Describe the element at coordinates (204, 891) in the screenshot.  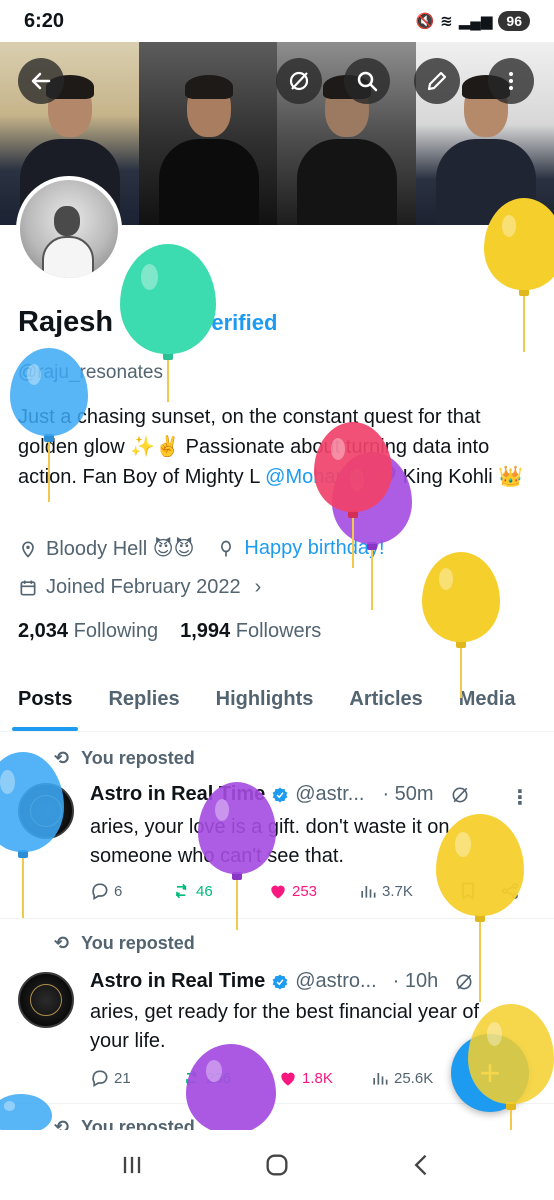
I see `repost-count: 46` at that location.